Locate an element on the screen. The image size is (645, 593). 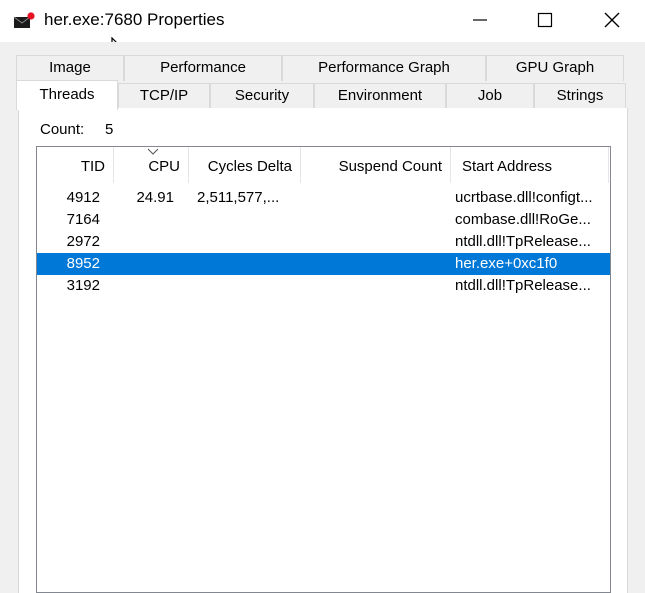
tab-label: Environment is located at coordinates (380, 95).